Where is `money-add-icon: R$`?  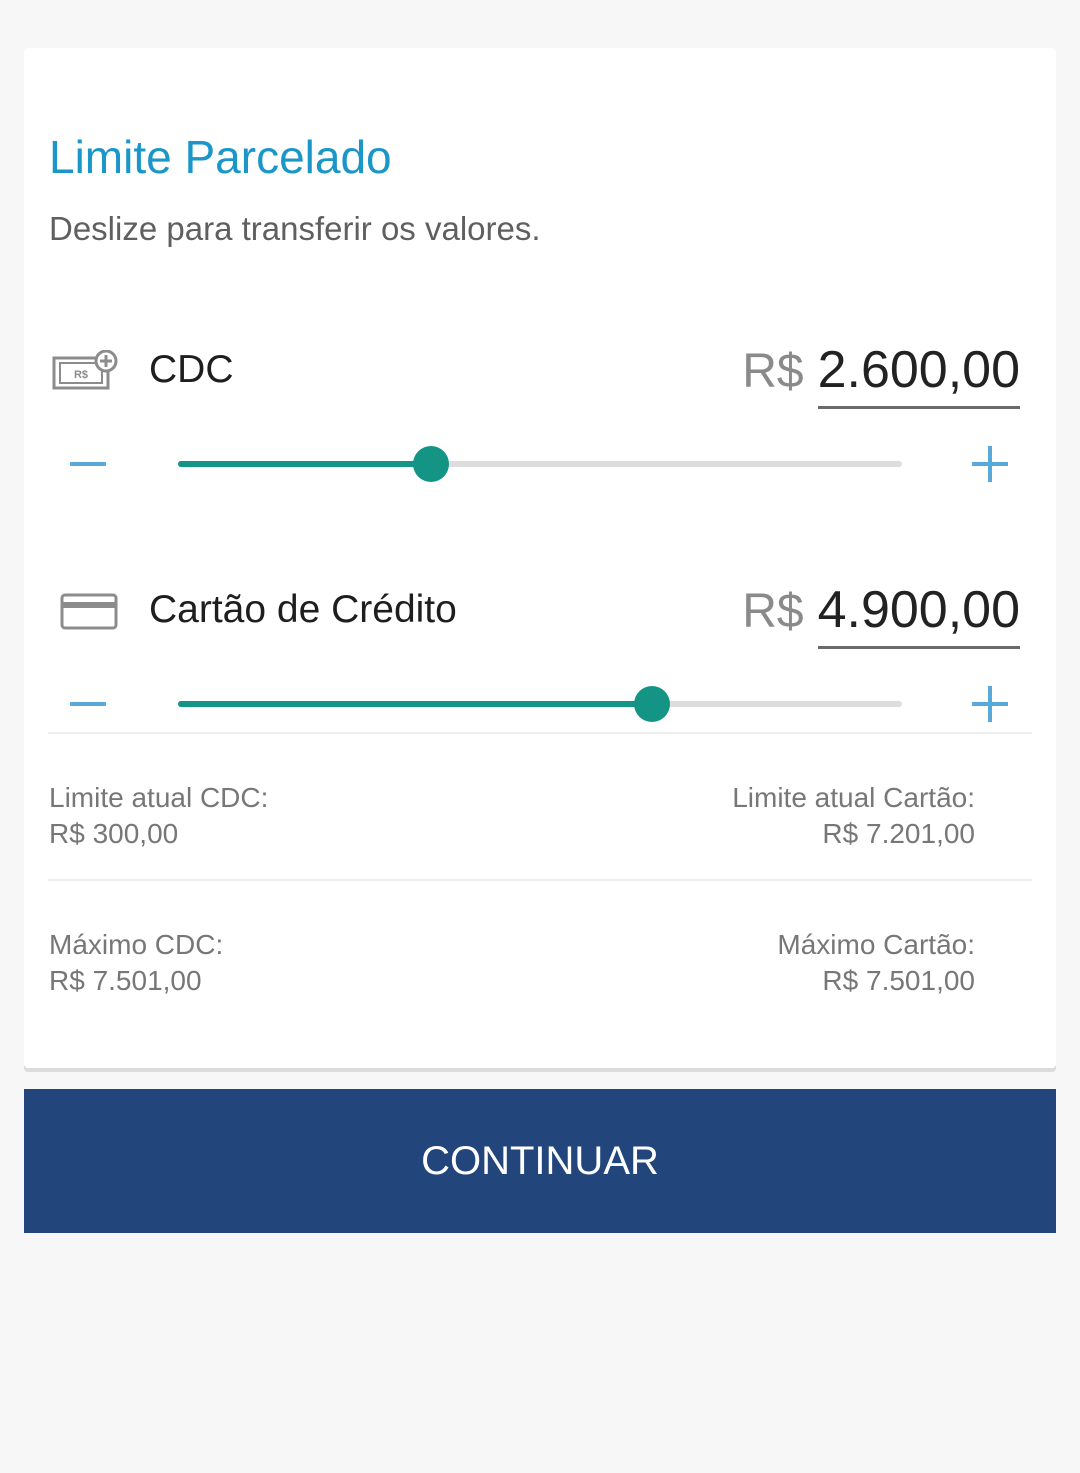
money-add-icon: R$ is located at coordinates (85, 370).